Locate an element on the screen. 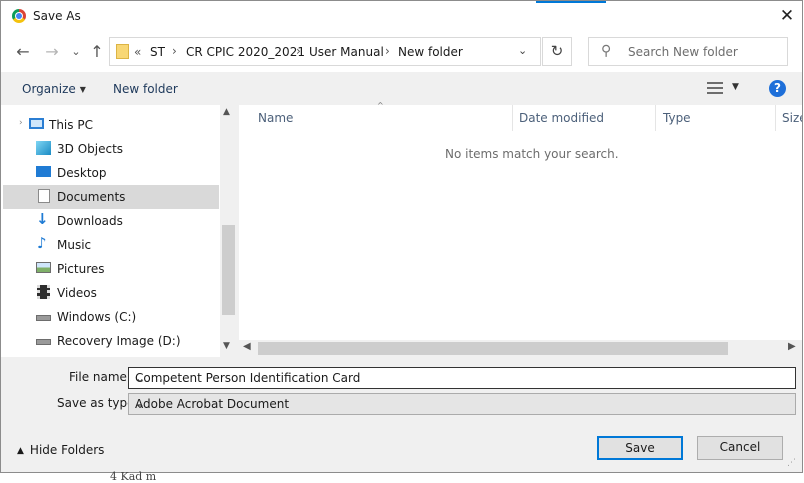 The image size is (804, 483). tree-item-label: Downloads is located at coordinates (90, 221).